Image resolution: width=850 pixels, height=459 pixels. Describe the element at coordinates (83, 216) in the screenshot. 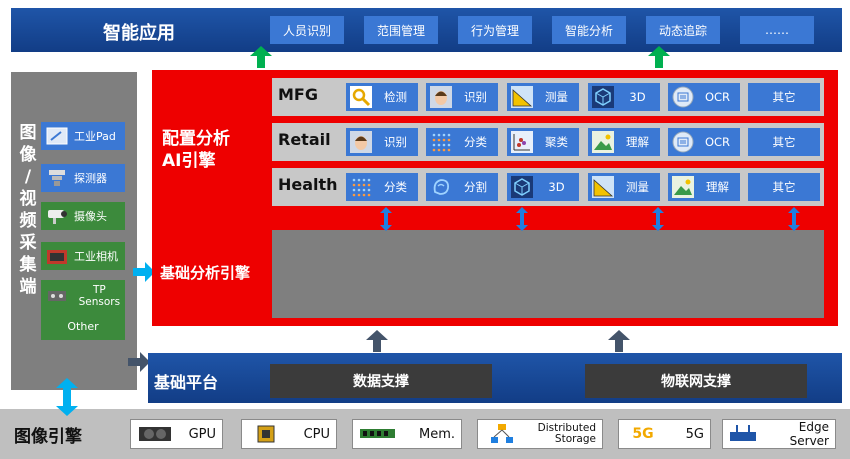

I see `source-camera: 摄像头` at that location.